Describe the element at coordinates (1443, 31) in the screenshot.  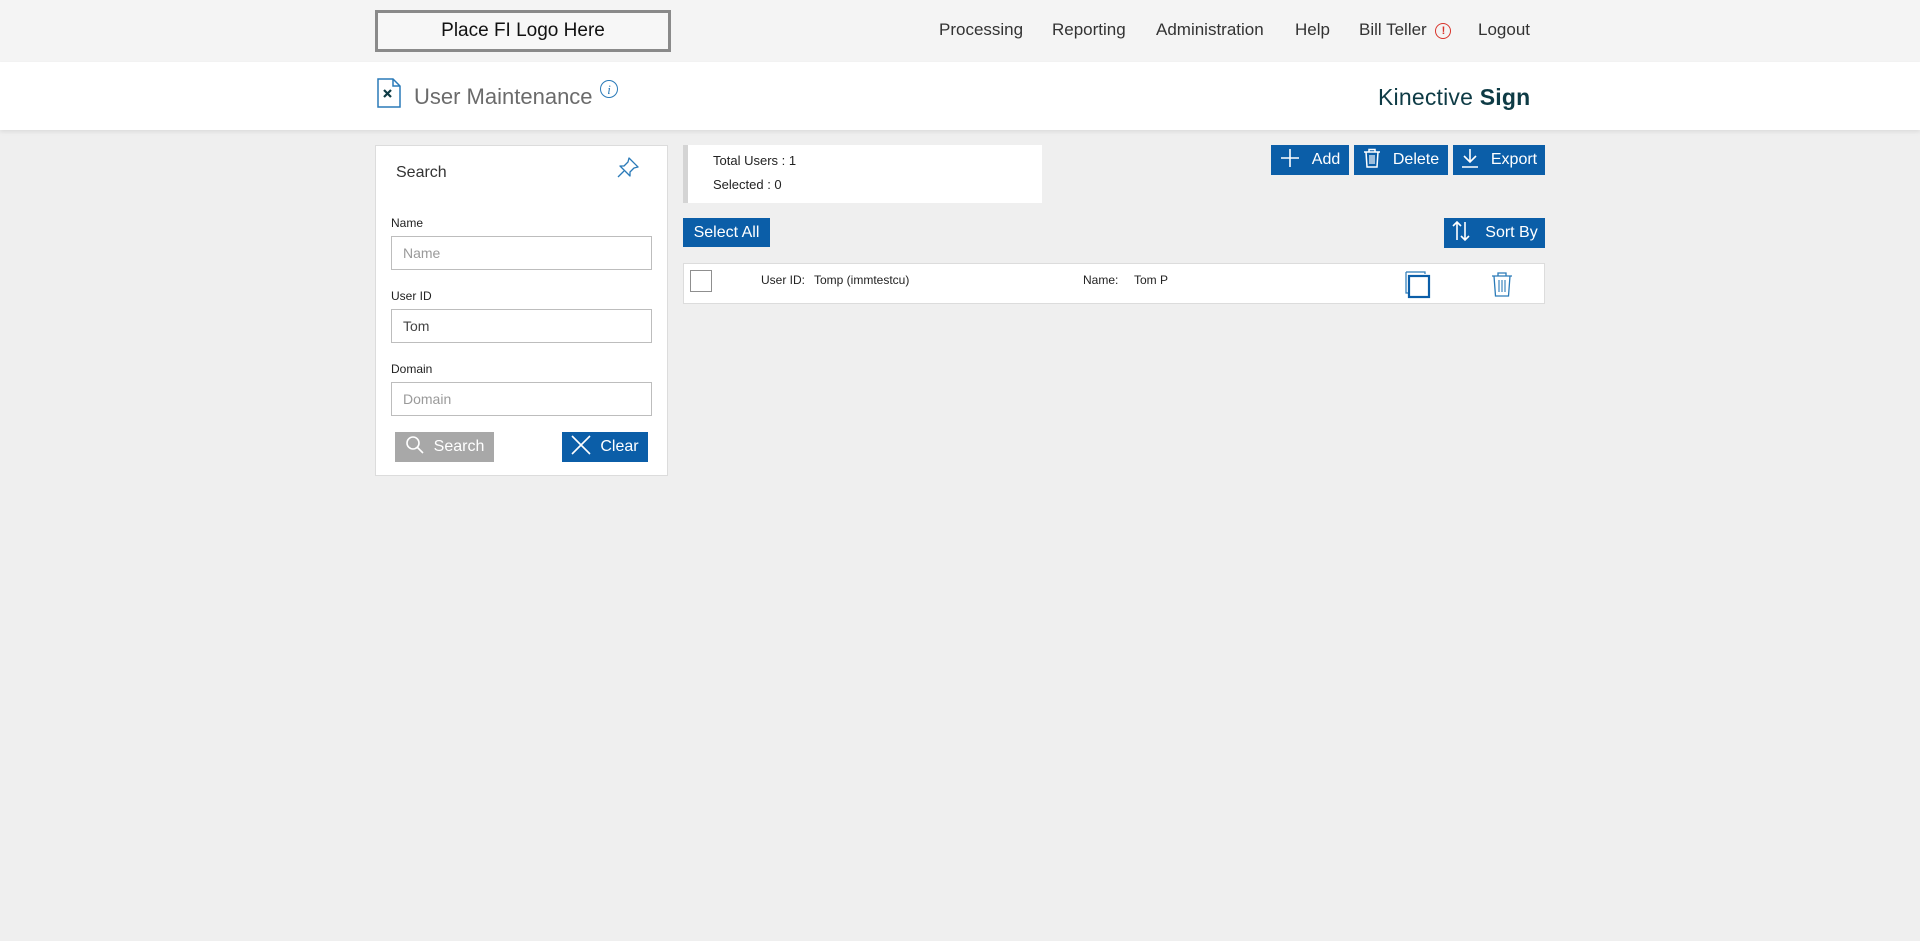
I see `alert-icon: !` at that location.